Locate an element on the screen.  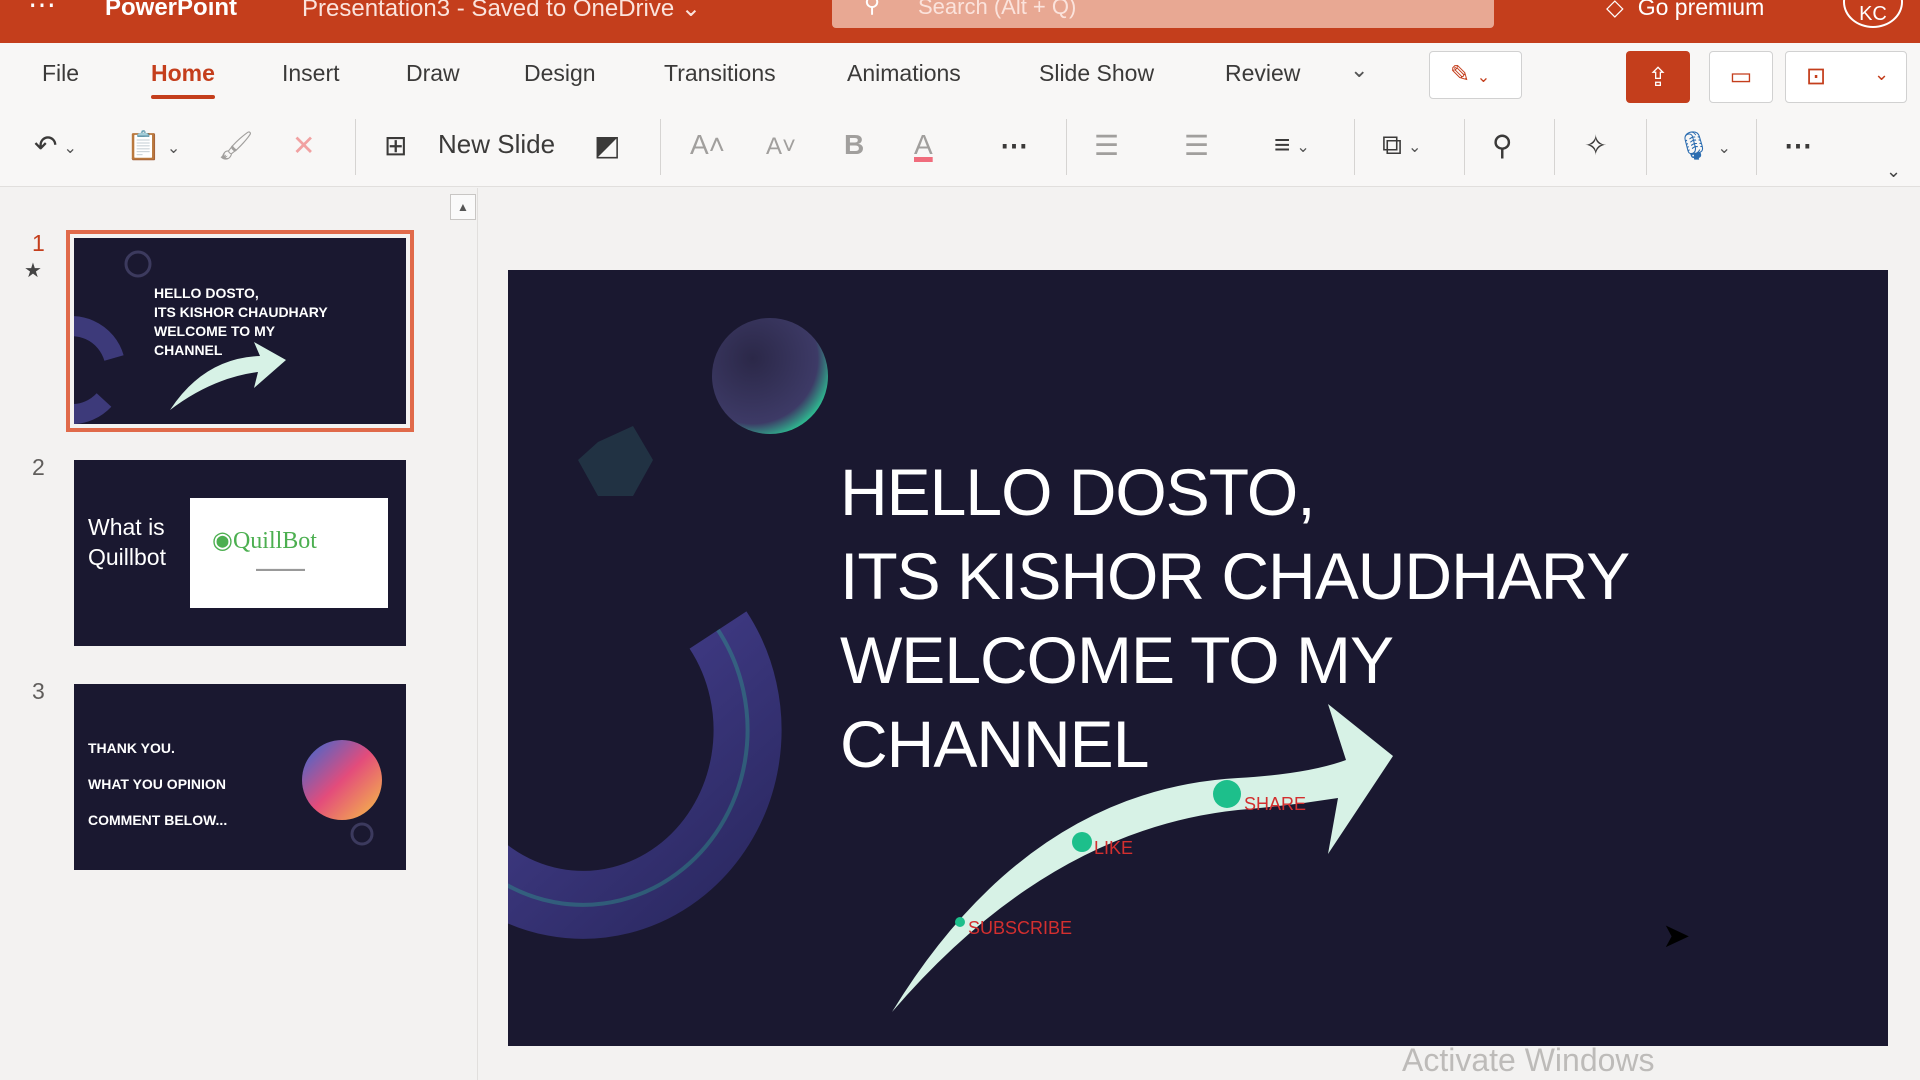
subscribe-label: SUBSCRIBE is located at coordinates (1020, 928).